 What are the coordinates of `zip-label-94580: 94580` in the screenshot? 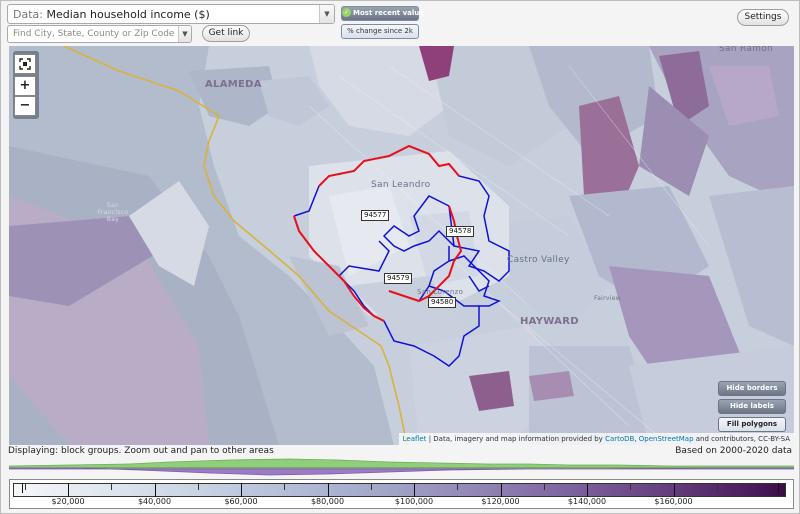 It's located at (442, 302).